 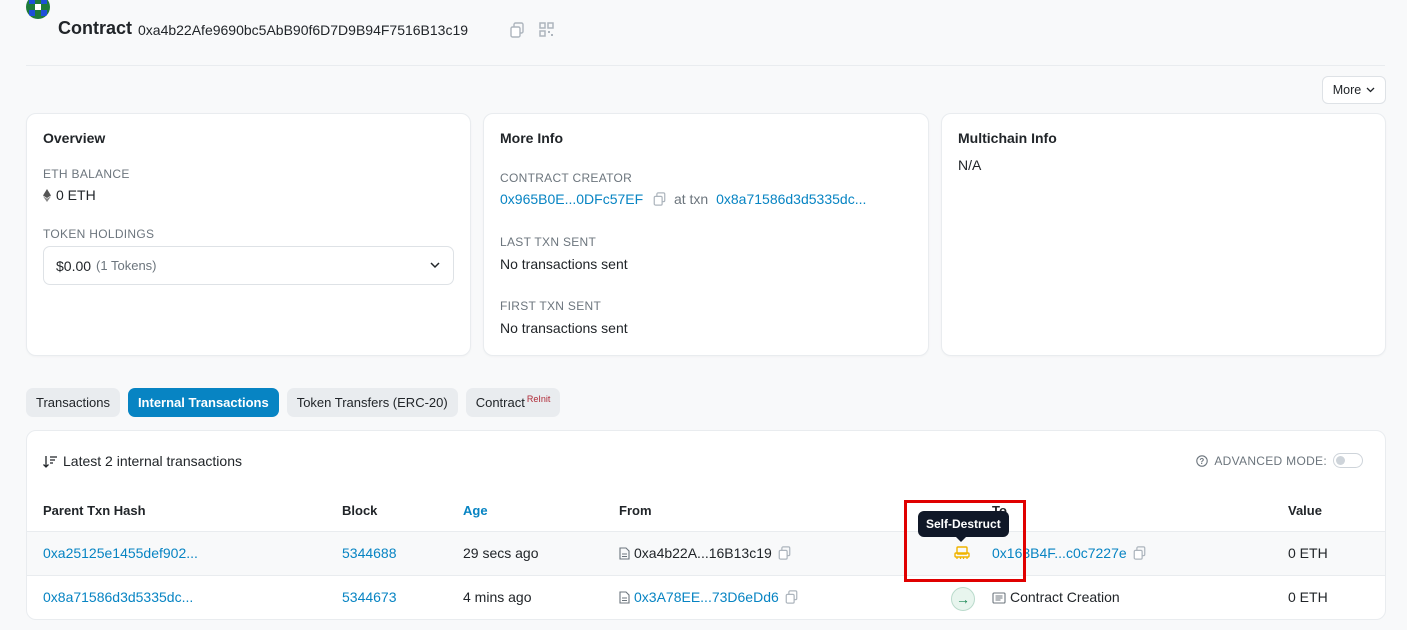 What do you see at coordinates (47, 195) in the screenshot?
I see `ethereum-icon` at bounding box center [47, 195].